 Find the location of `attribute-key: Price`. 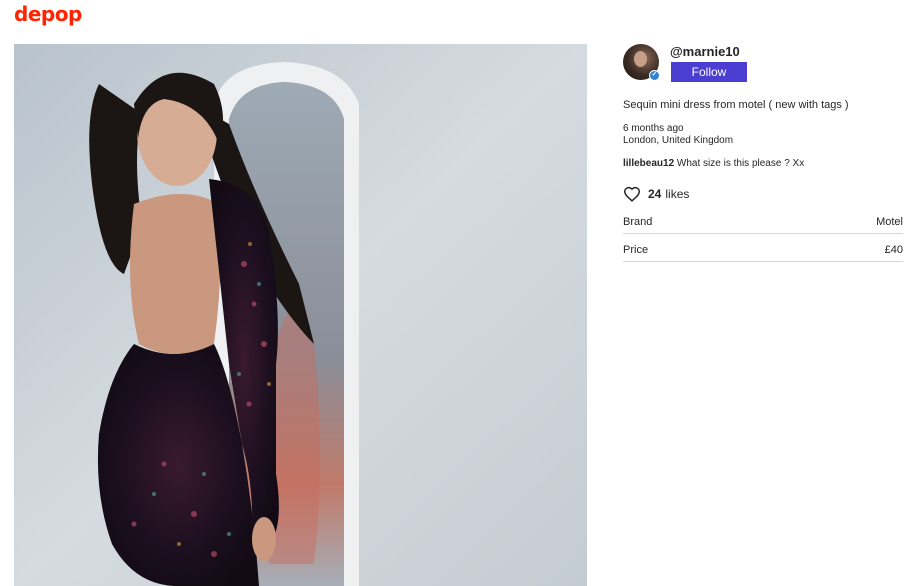

attribute-key: Price is located at coordinates (636, 250).